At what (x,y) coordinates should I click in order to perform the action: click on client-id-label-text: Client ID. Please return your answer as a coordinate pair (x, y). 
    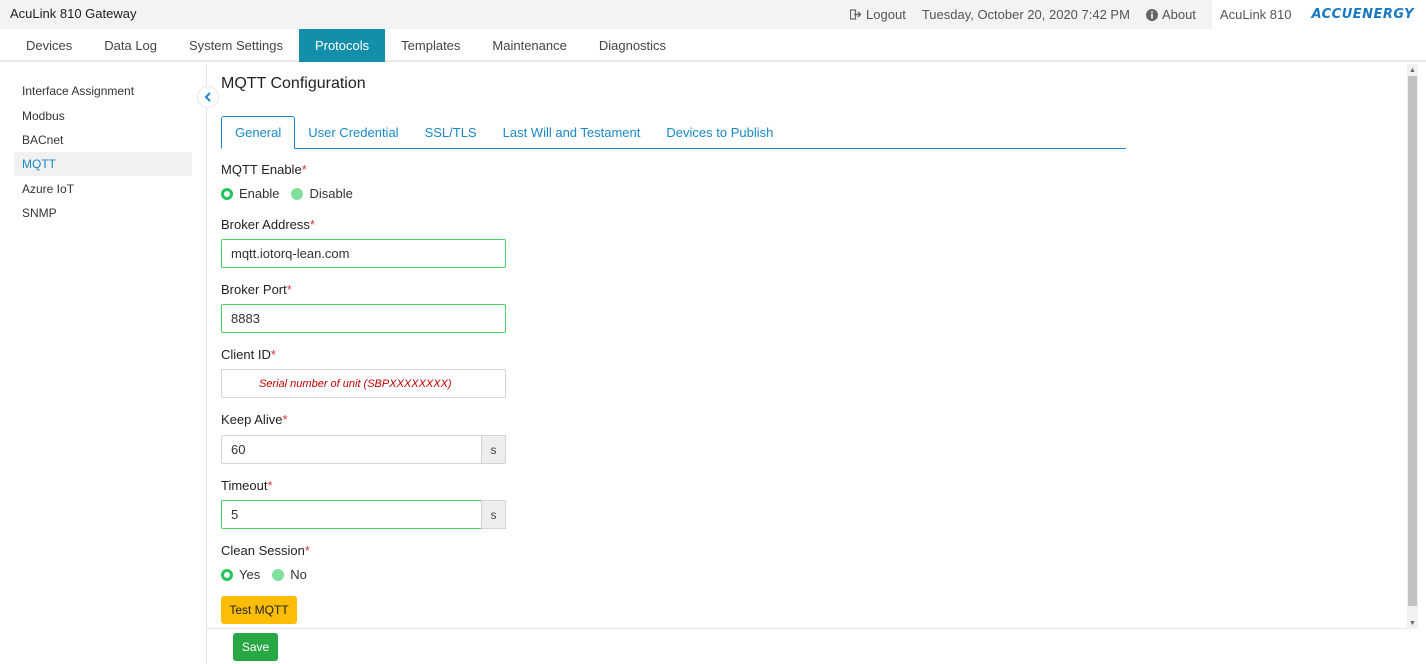
    Looking at the image, I should click on (246, 354).